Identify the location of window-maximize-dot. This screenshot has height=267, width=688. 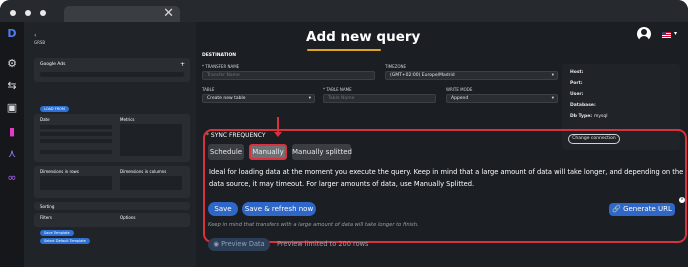
(43, 13).